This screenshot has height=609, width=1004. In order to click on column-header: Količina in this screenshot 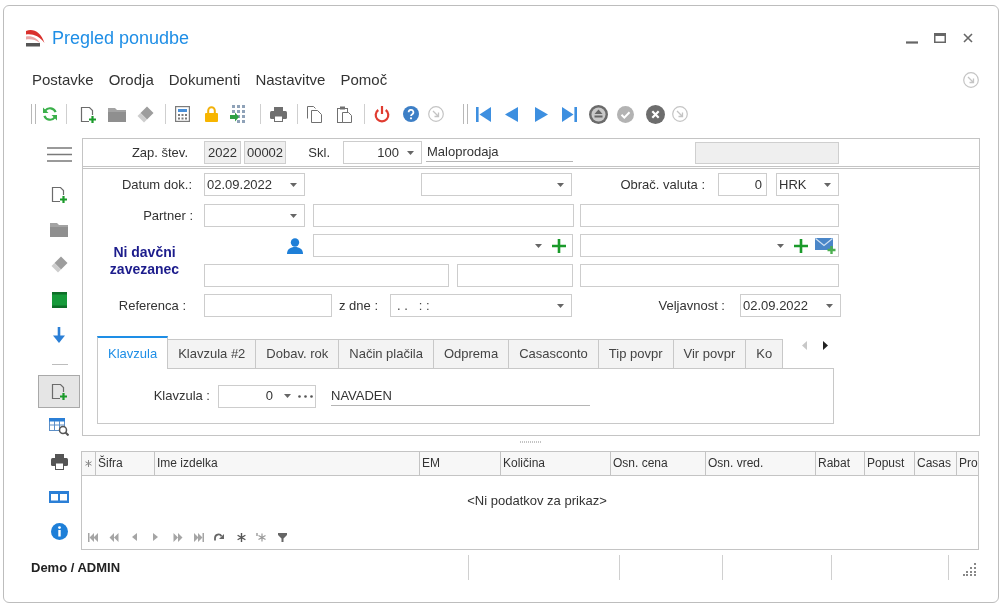, I will do `click(555, 463)`.